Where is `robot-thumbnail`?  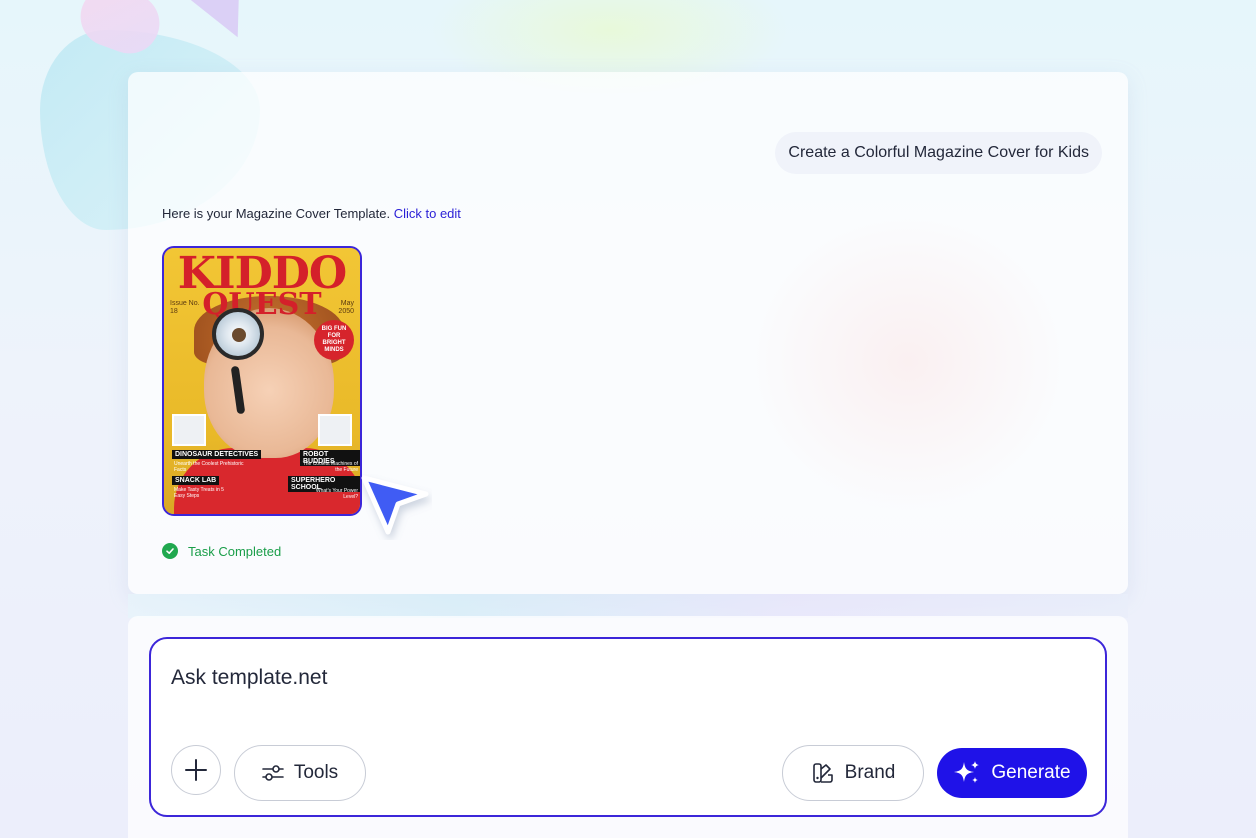
robot-thumbnail is located at coordinates (335, 430).